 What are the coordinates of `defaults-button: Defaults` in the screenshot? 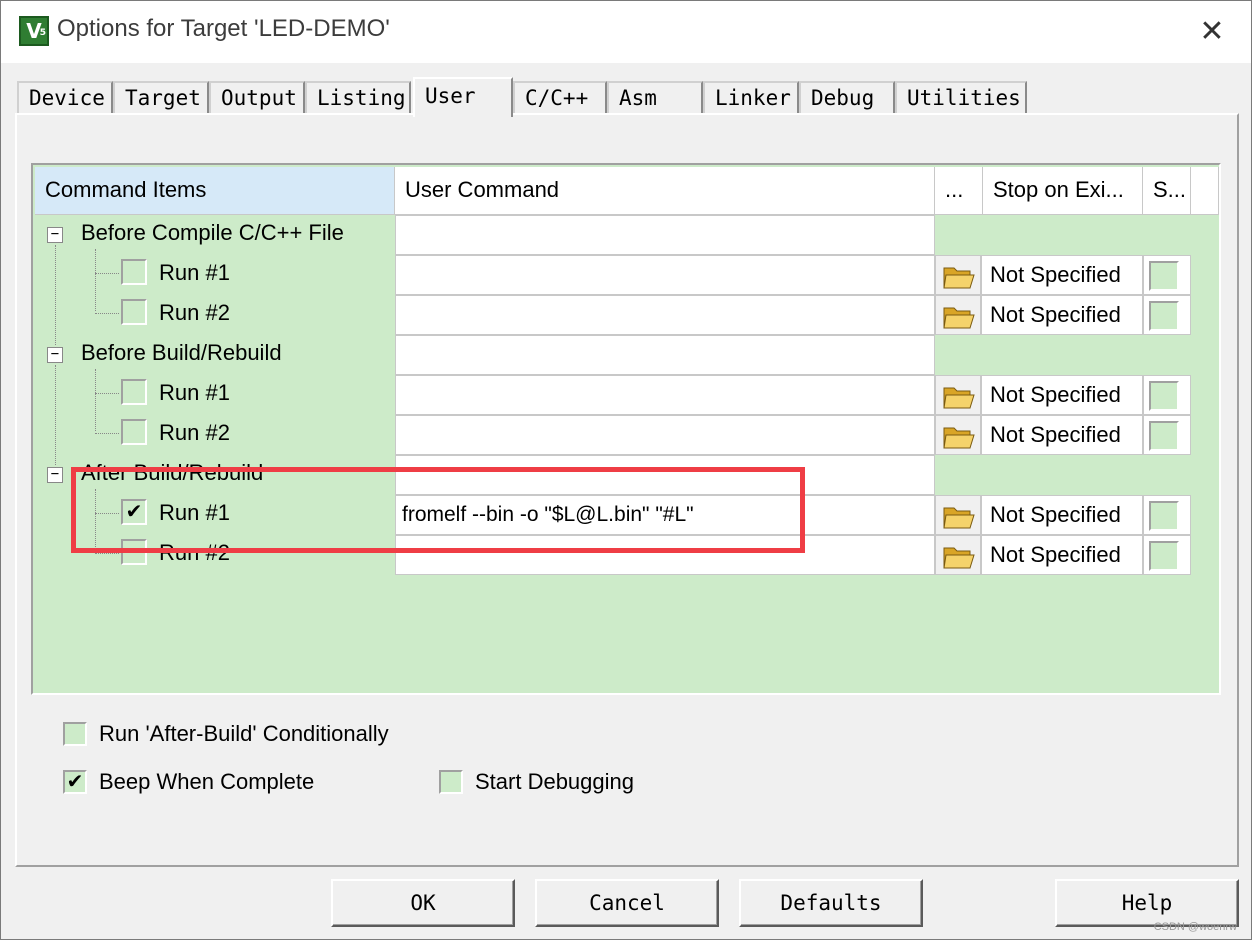 It's located at (831, 903).